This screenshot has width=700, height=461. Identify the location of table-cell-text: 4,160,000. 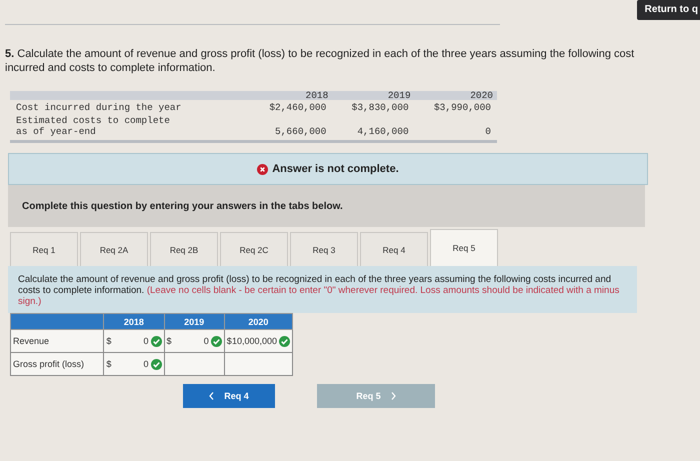
(383, 131).